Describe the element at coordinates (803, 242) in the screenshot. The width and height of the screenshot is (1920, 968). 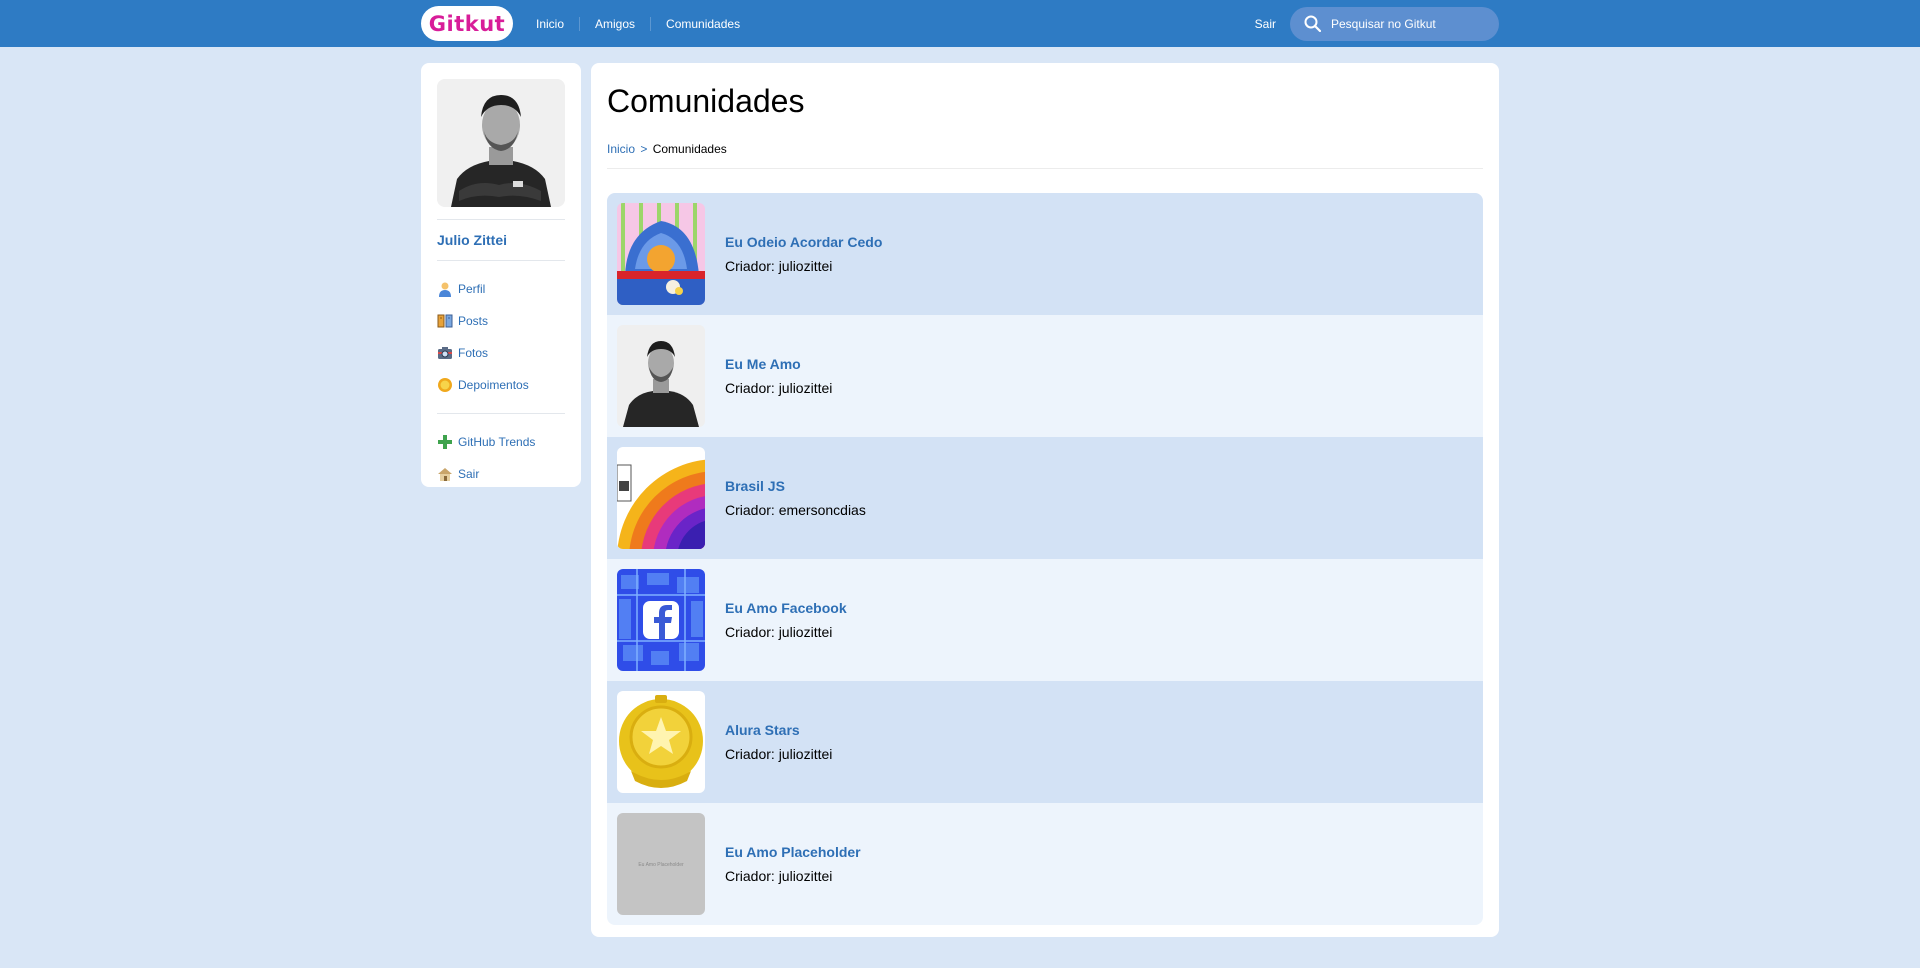
I see `community-name-link: Eu Odeio Acordar Cedo` at that location.